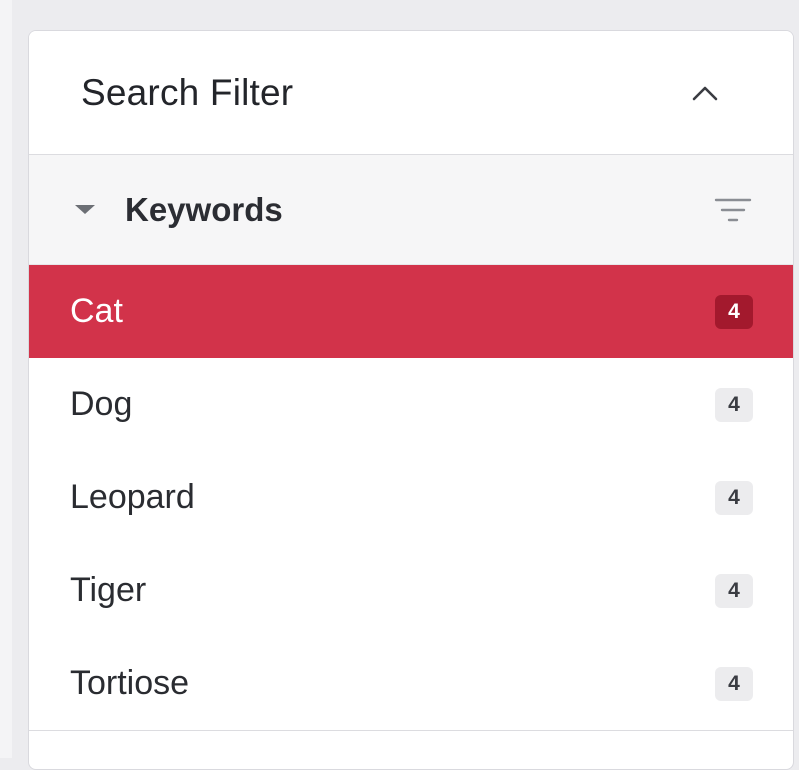 This screenshot has width=799, height=770. I want to click on keyword-item-dog: Dog 4, so click(411, 404).